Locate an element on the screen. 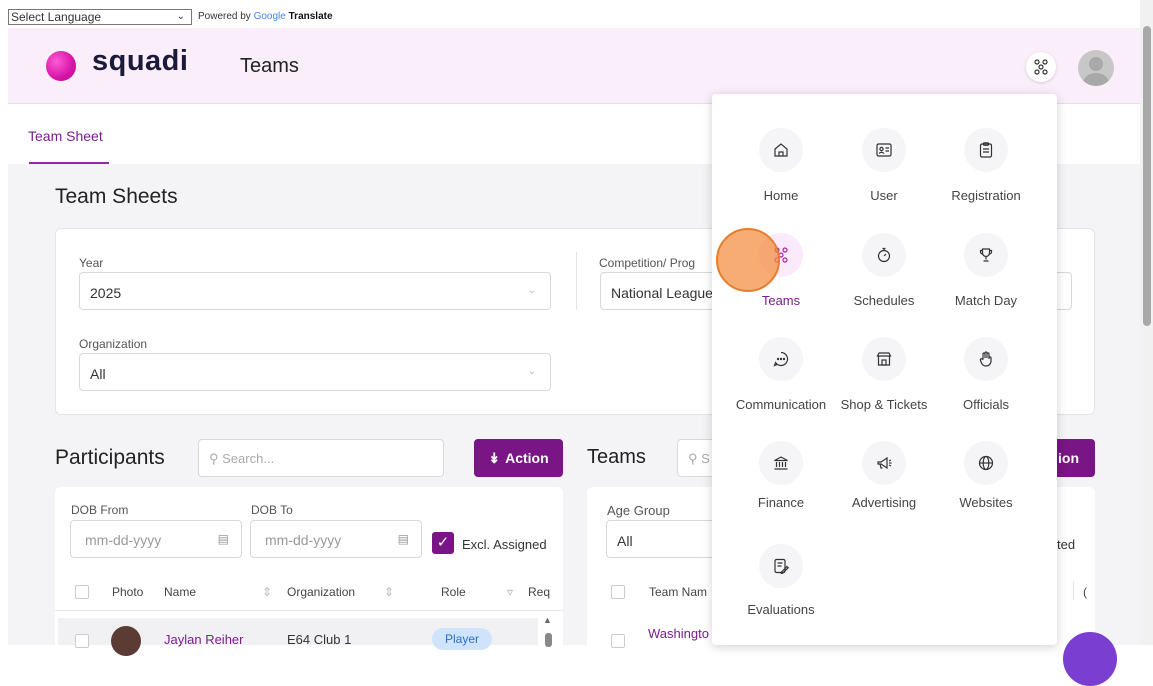  menu-item-websites: Websites is located at coordinates (986, 475).